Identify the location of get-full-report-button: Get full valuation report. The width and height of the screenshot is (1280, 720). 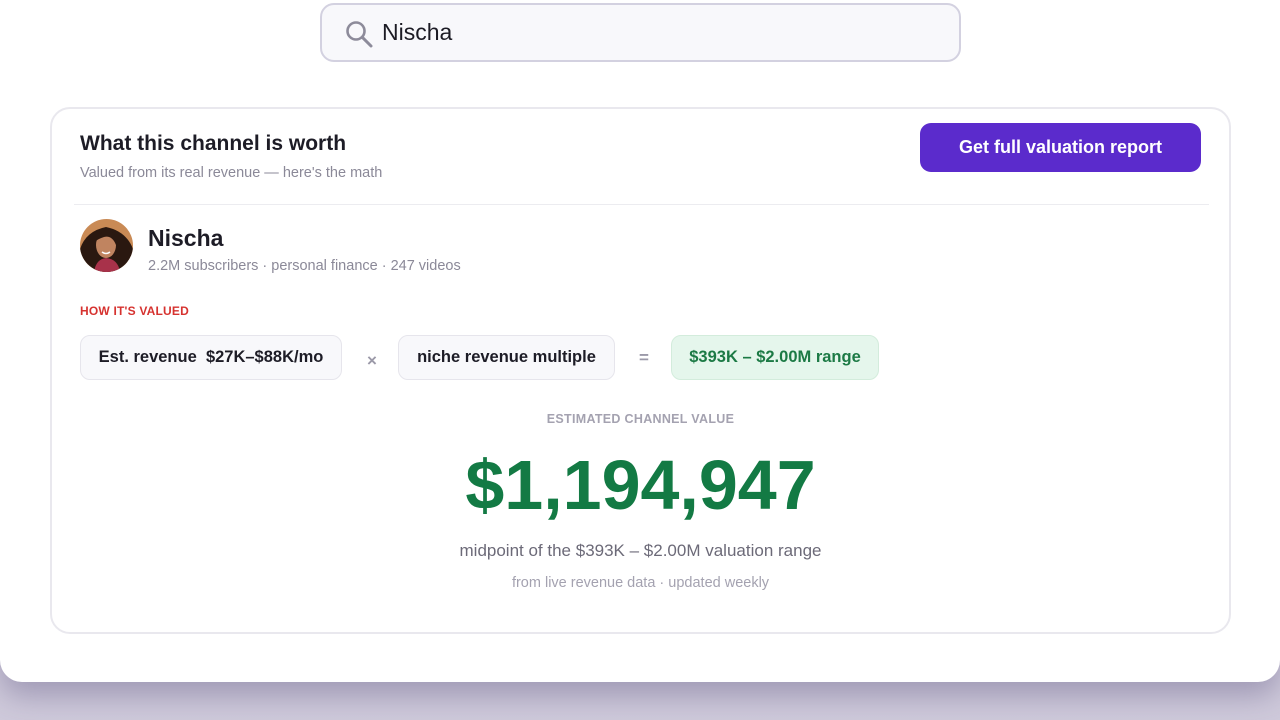
(1060, 147).